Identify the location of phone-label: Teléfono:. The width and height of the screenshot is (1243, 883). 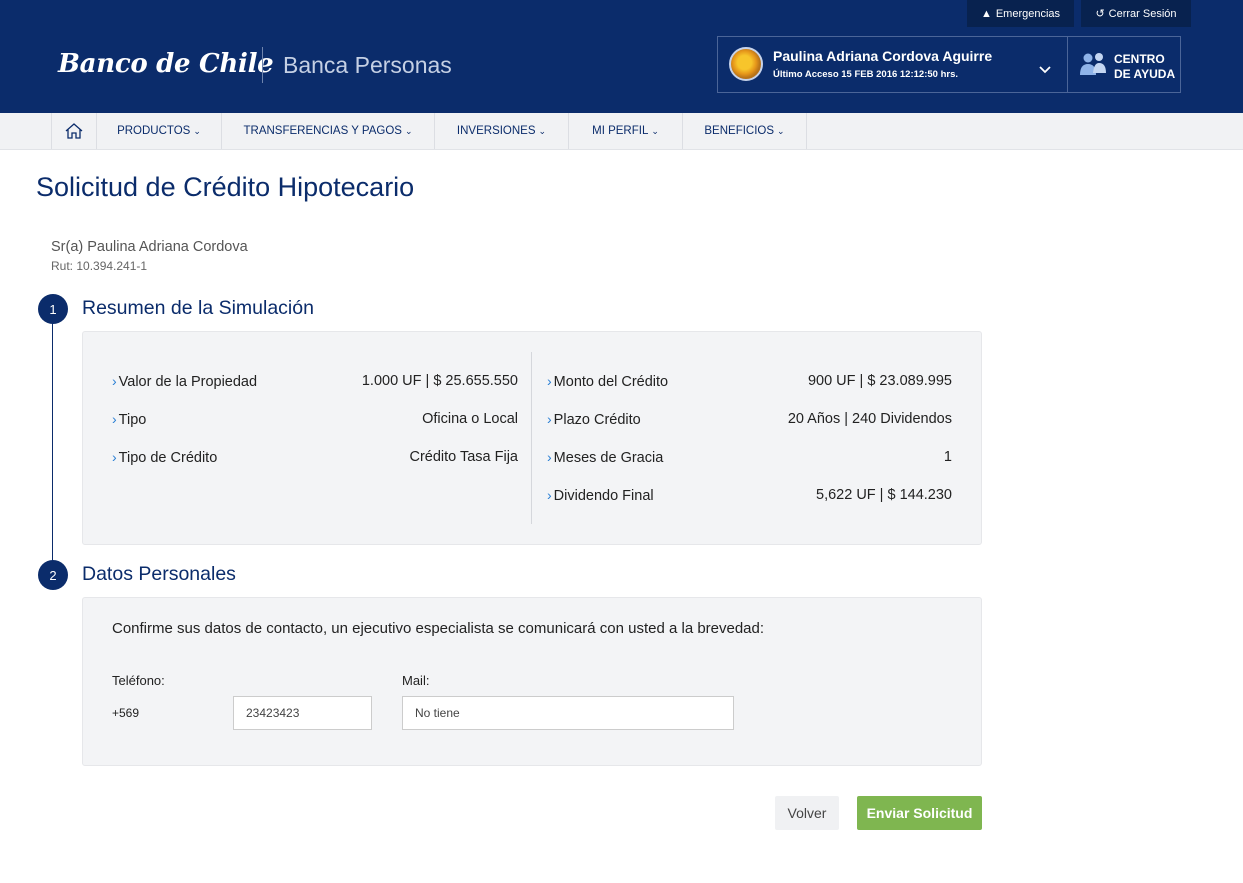
(138, 680).